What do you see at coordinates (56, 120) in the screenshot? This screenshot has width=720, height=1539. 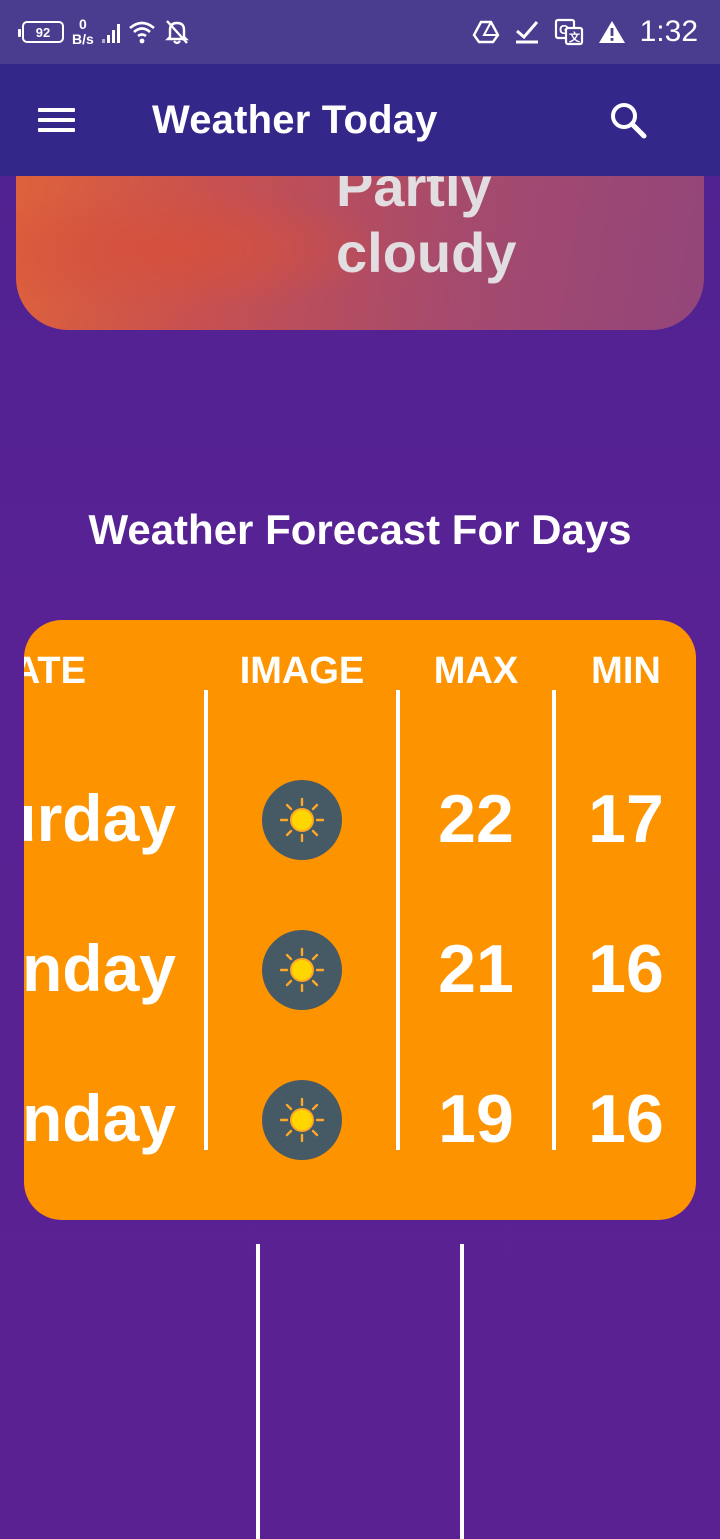 I see `menu-icon` at bounding box center [56, 120].